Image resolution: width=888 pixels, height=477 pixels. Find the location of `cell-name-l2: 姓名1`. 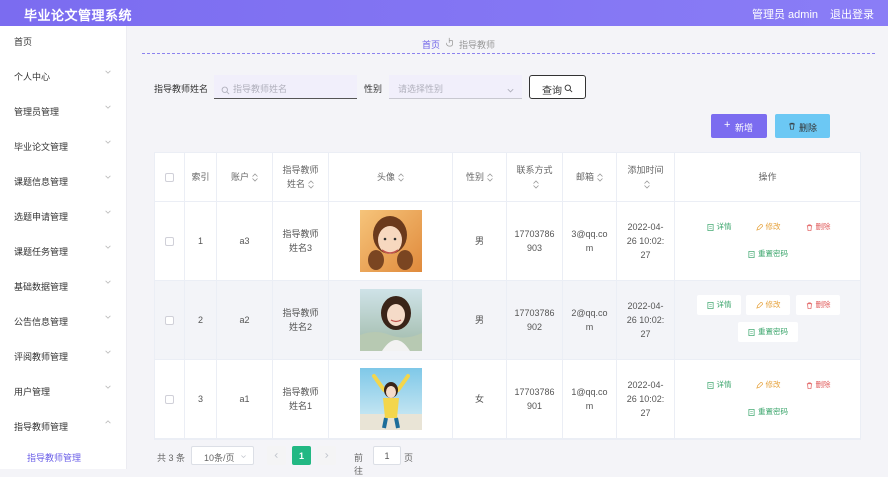

cell-name-l2: 姓名1 is located at coordinates (300, 406).